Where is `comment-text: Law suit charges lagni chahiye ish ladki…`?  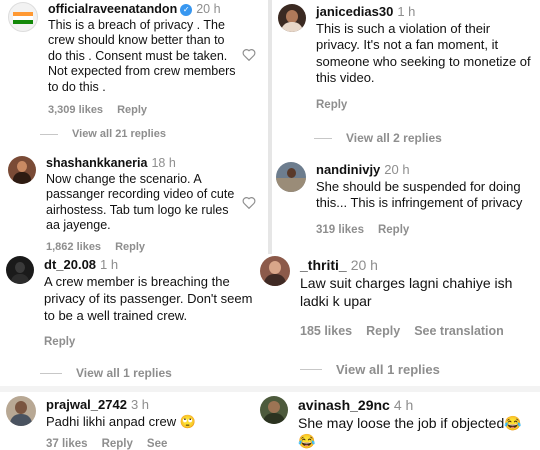
comment-text: Law suit charges lagni chahiye ish ladki… is located at coordinates (406, 292).